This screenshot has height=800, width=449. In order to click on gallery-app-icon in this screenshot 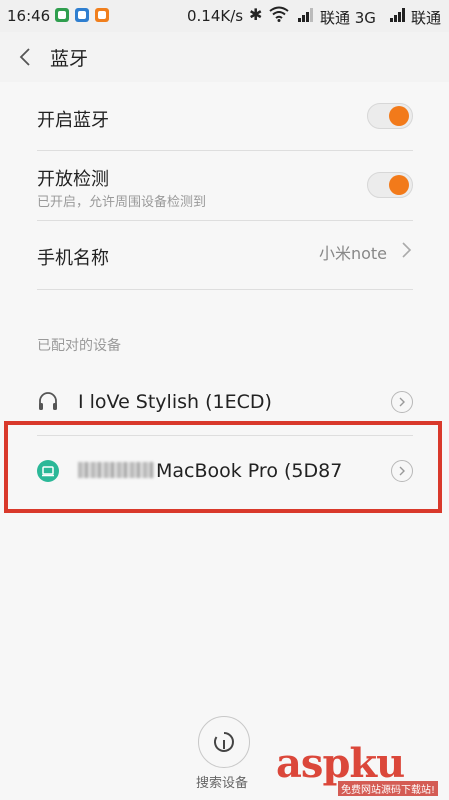, I will do `click(82, 15)`.